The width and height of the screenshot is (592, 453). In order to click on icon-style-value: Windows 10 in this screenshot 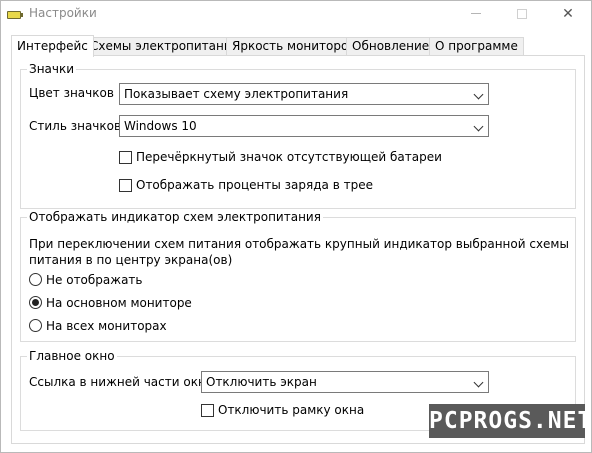, I will do `click(160, 126)`.